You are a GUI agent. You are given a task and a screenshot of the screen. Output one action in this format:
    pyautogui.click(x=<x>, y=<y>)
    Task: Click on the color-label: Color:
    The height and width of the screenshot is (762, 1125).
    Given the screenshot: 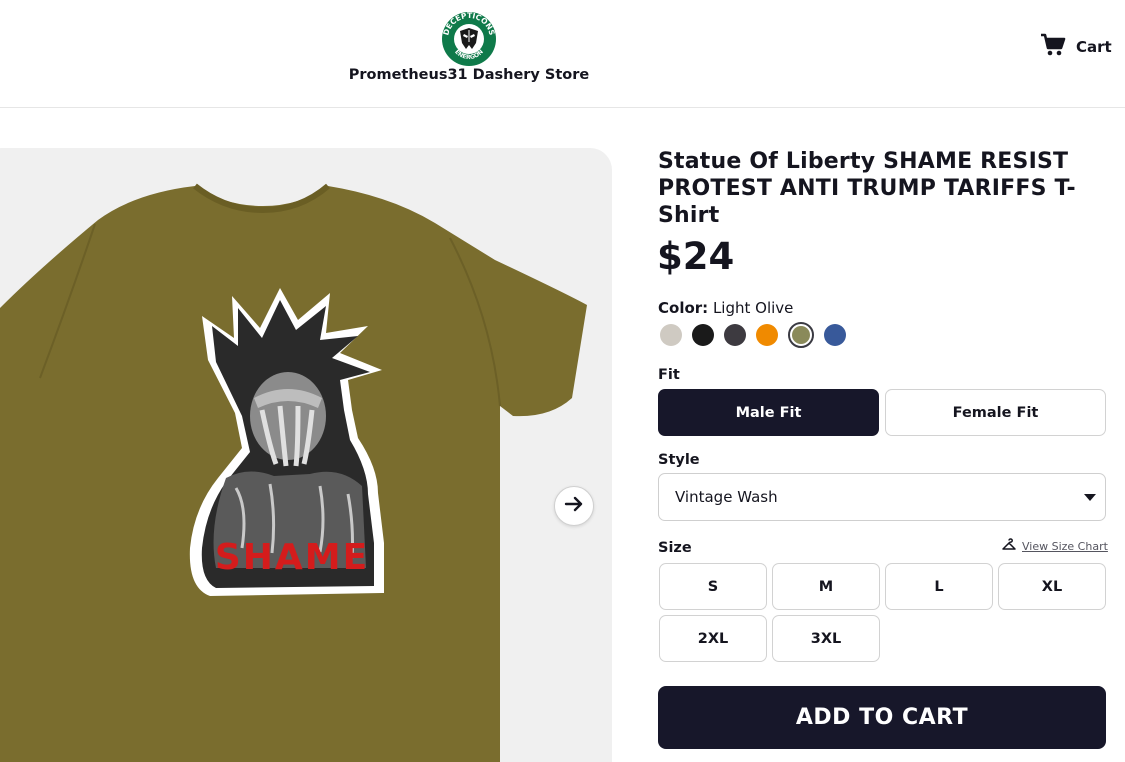 What is the action you would take?
    pyautogui.click(x=683, y=308)
    